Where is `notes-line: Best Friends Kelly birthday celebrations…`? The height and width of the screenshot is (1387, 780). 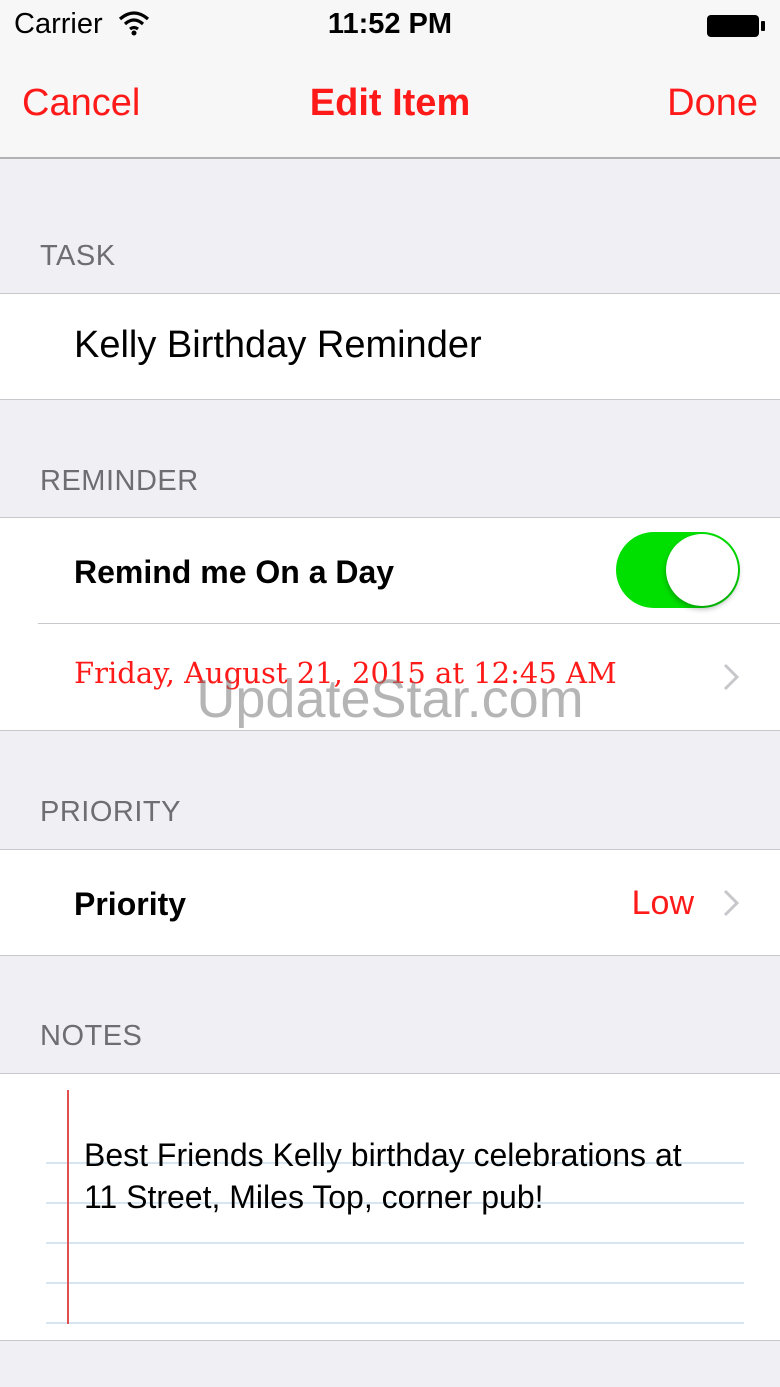 notes-line: Best Friends Kelly birthday celebrations… is located at coordinates (383, 1155).